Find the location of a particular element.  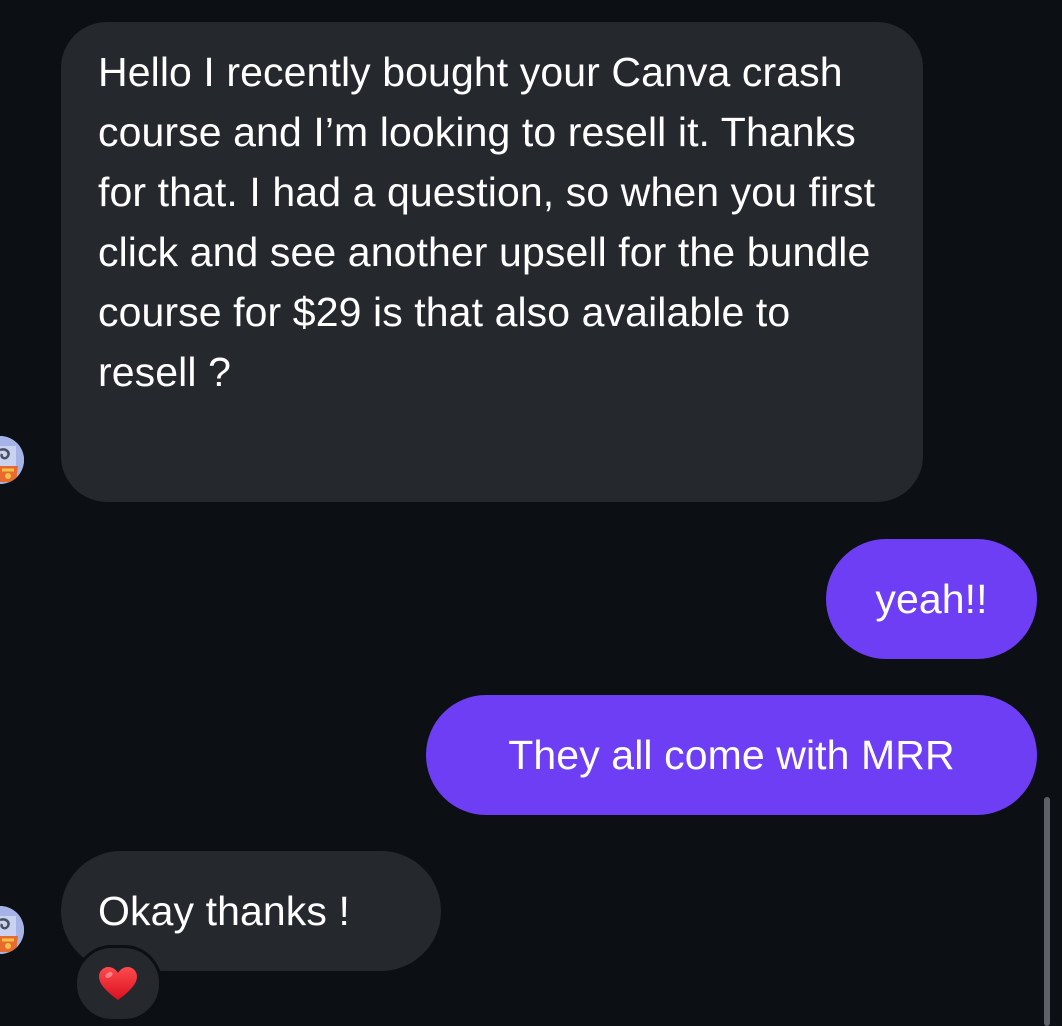

heart-icon is located at coordinates (118, 983).